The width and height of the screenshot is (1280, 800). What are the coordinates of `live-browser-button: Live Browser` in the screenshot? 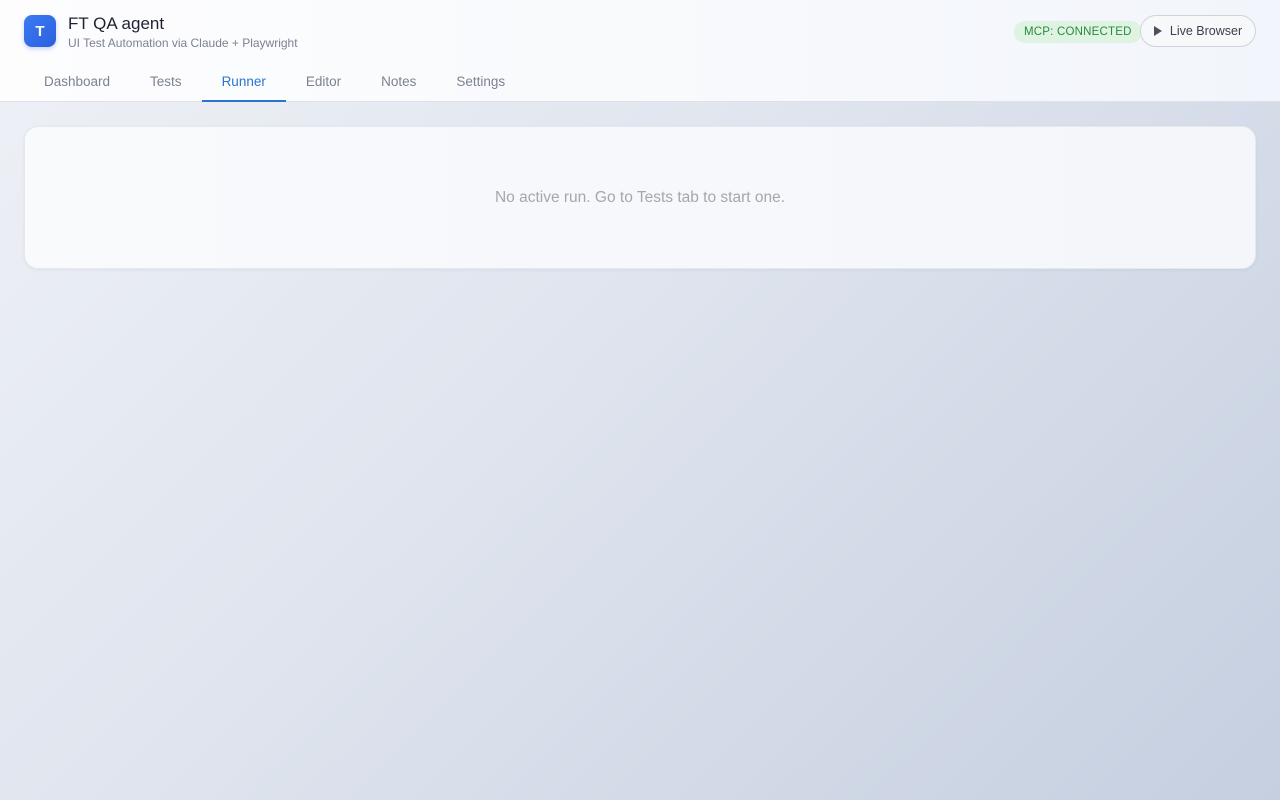 It's located at (1198, 31).